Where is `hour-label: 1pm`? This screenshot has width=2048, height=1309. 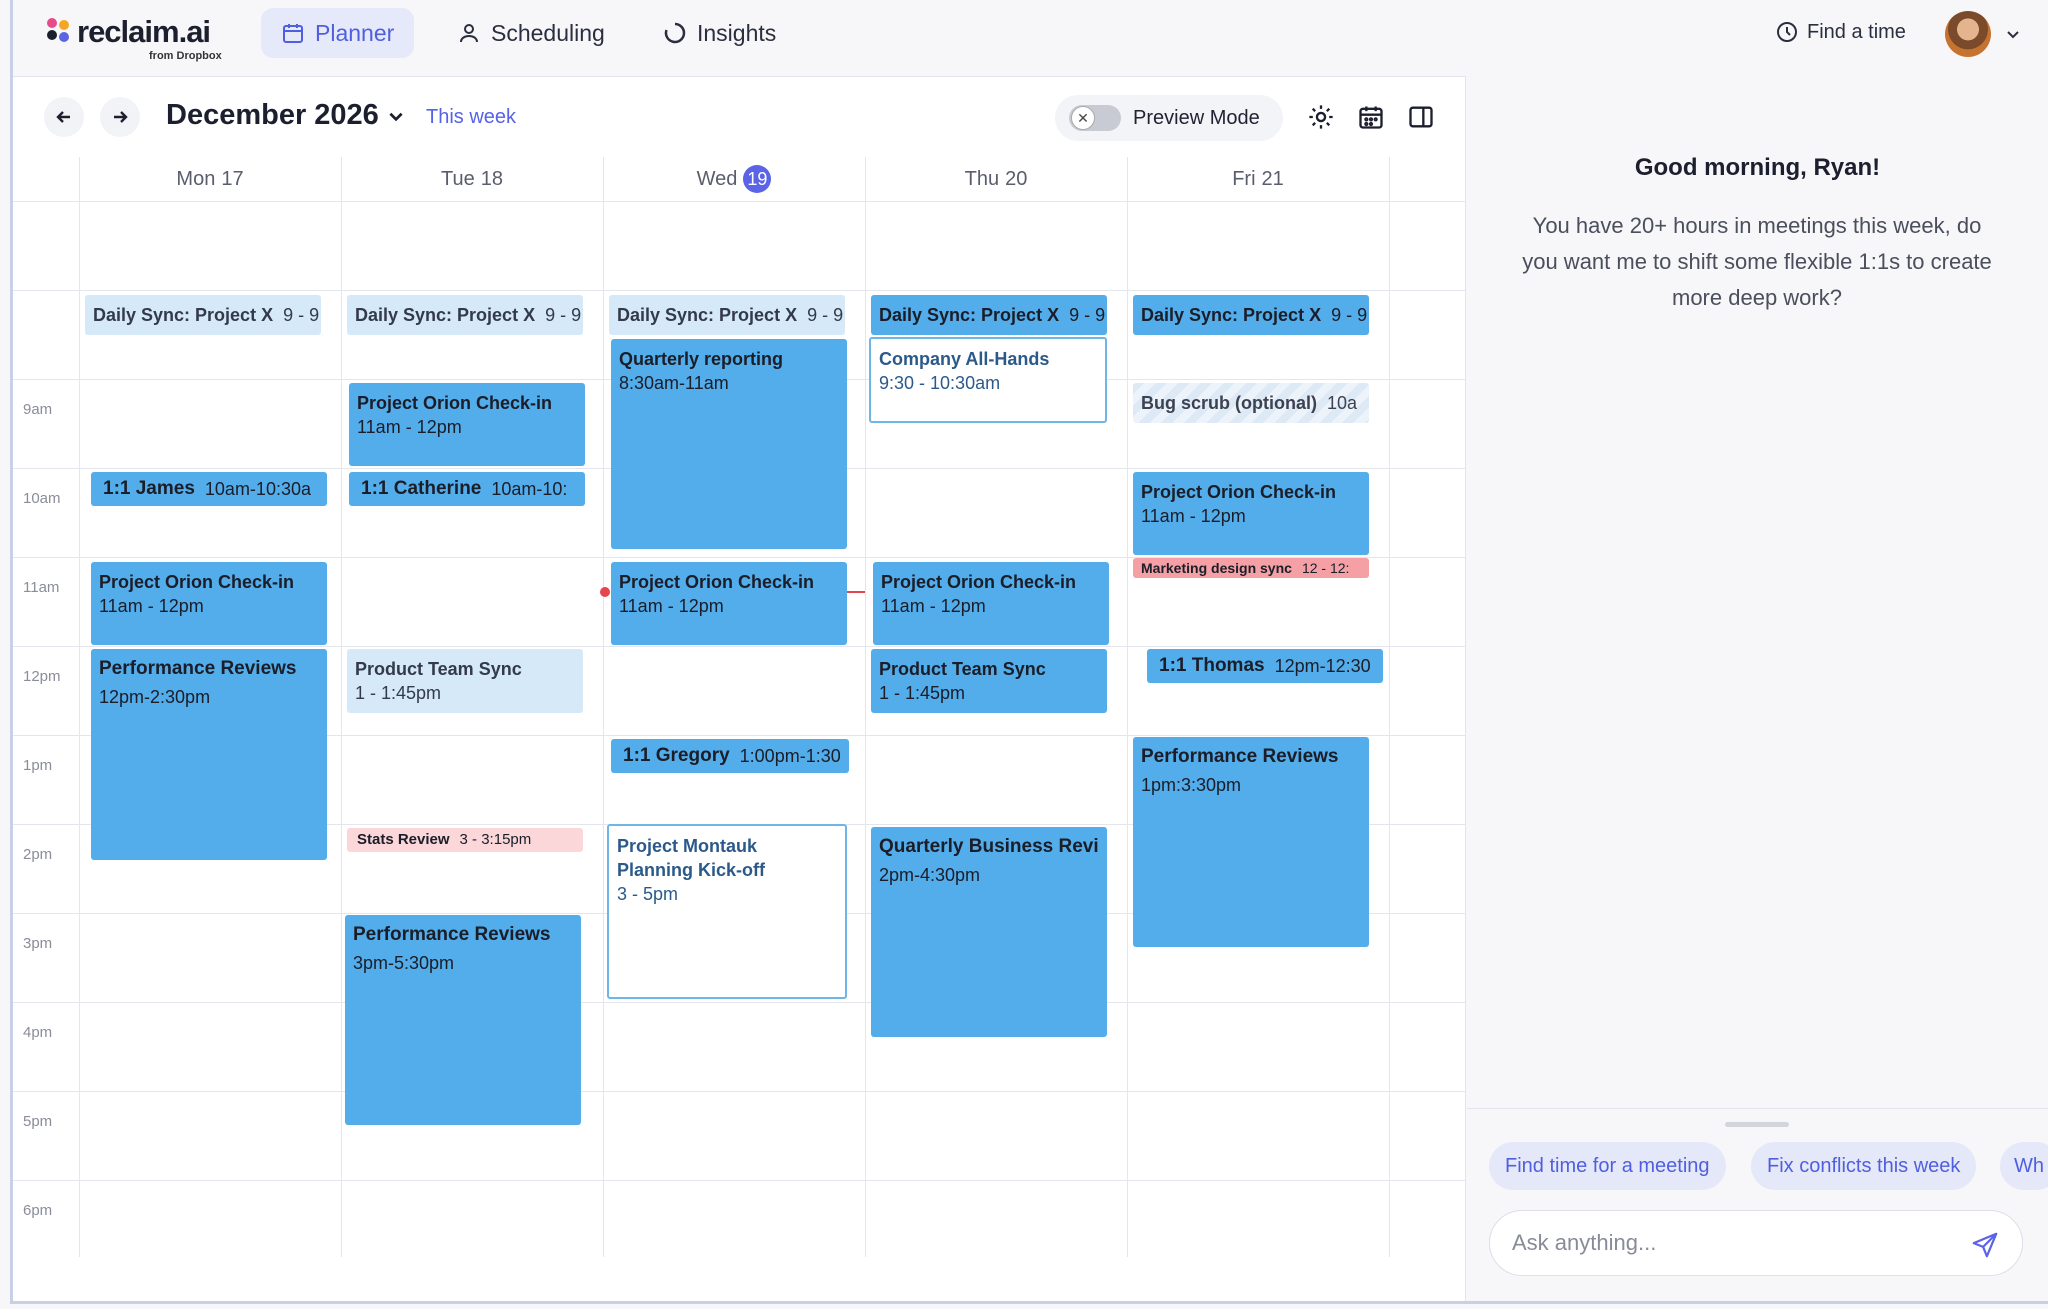 hour-label: 1pm is located at coordinates (38, 765).